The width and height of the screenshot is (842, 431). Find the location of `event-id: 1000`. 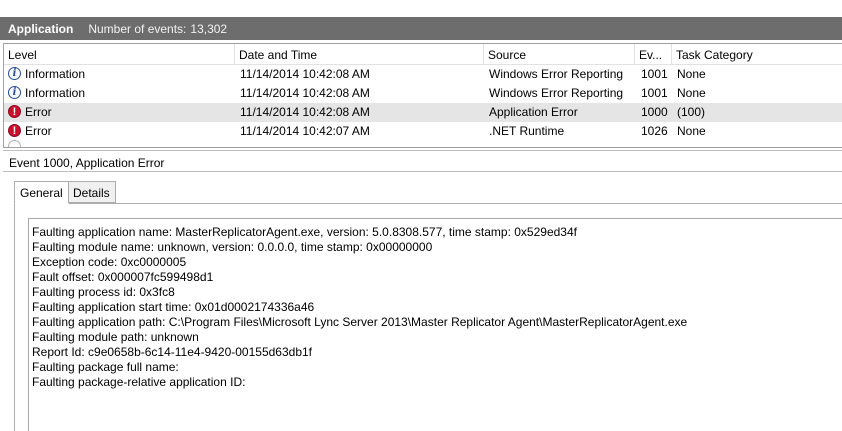

event-id: 1000 is located at coordinates (654, 112).